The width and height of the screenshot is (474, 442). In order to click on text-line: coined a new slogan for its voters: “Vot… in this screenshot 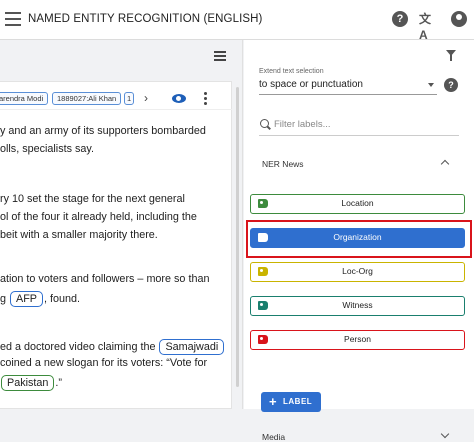, I will do `click(103, 363)`.